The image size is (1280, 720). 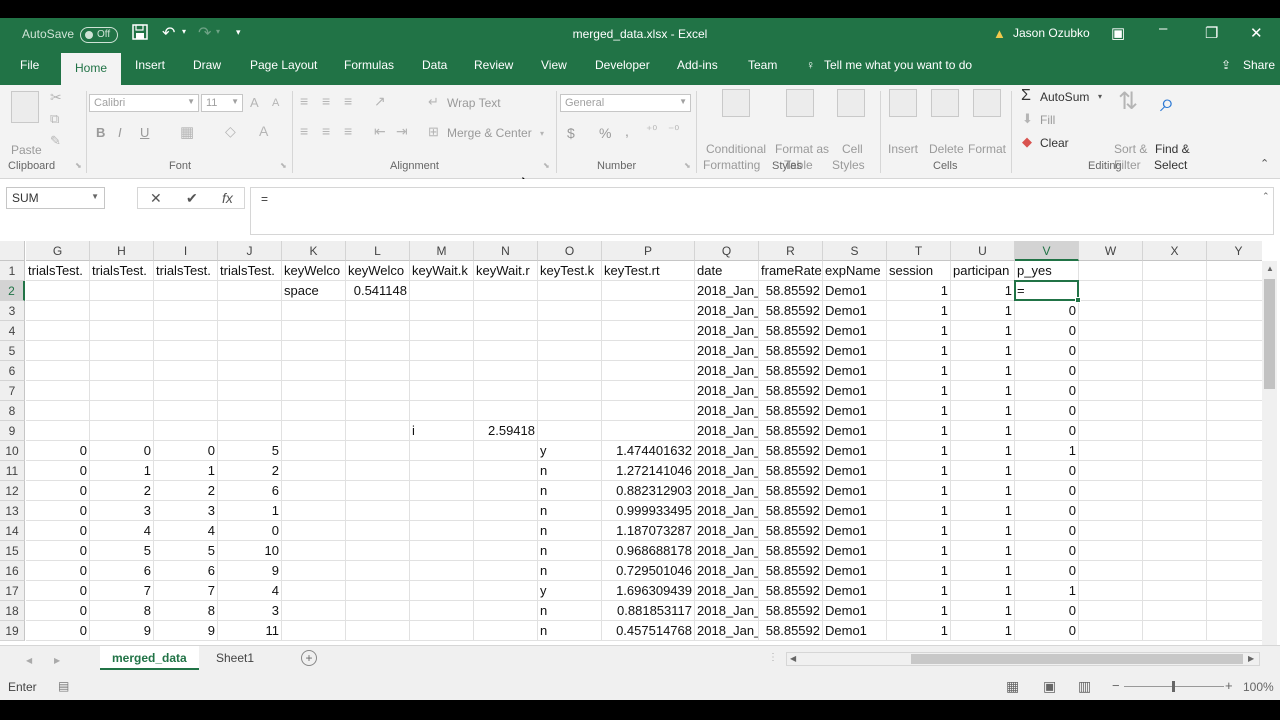 What do you see at coordinates (791, 331) in the screenshot?
I see `cell-r4: 58.85592` at bounding box center [791, 331].